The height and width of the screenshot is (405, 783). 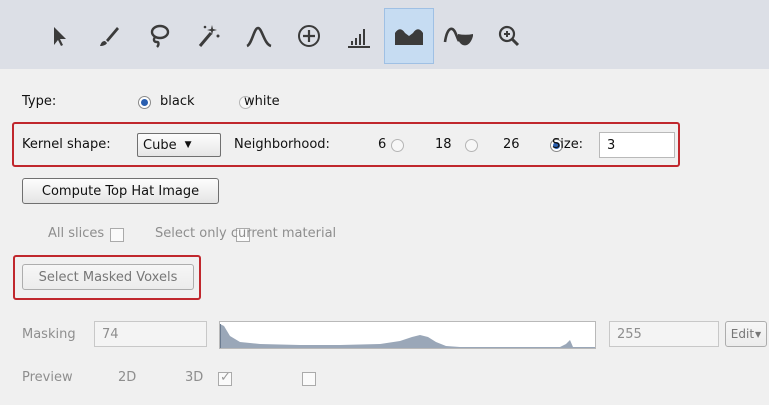 I want to click on pointer-tool-button, so click(x=59, y=36).